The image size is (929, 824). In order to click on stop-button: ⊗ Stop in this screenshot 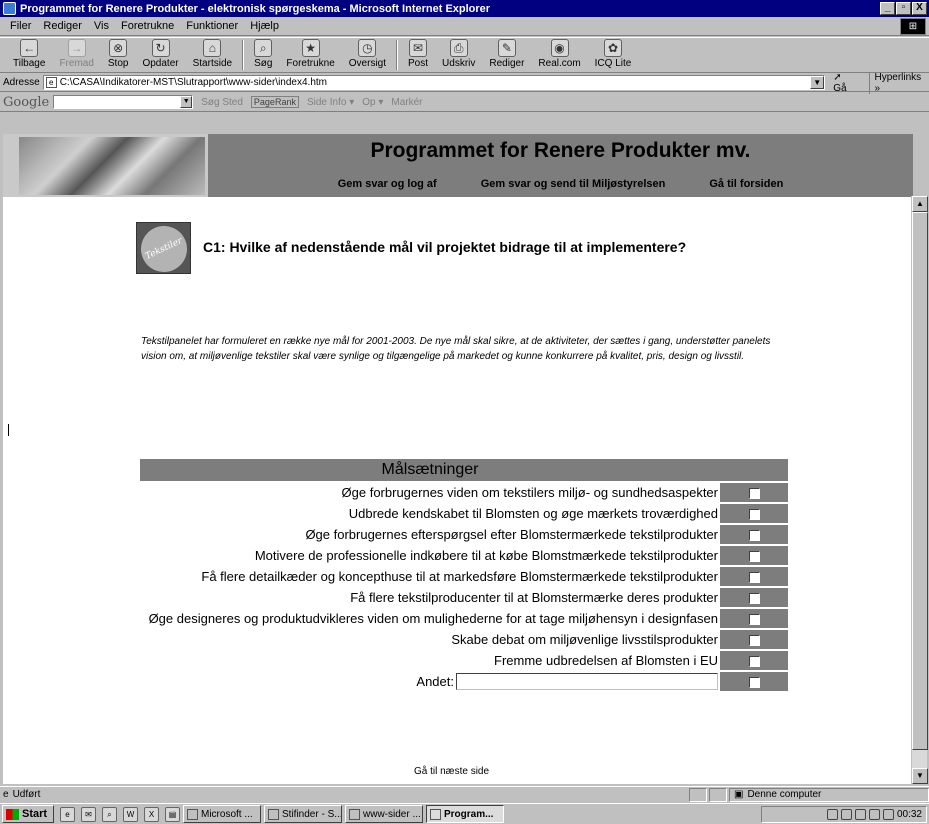, I will do `click(118, 53)`.